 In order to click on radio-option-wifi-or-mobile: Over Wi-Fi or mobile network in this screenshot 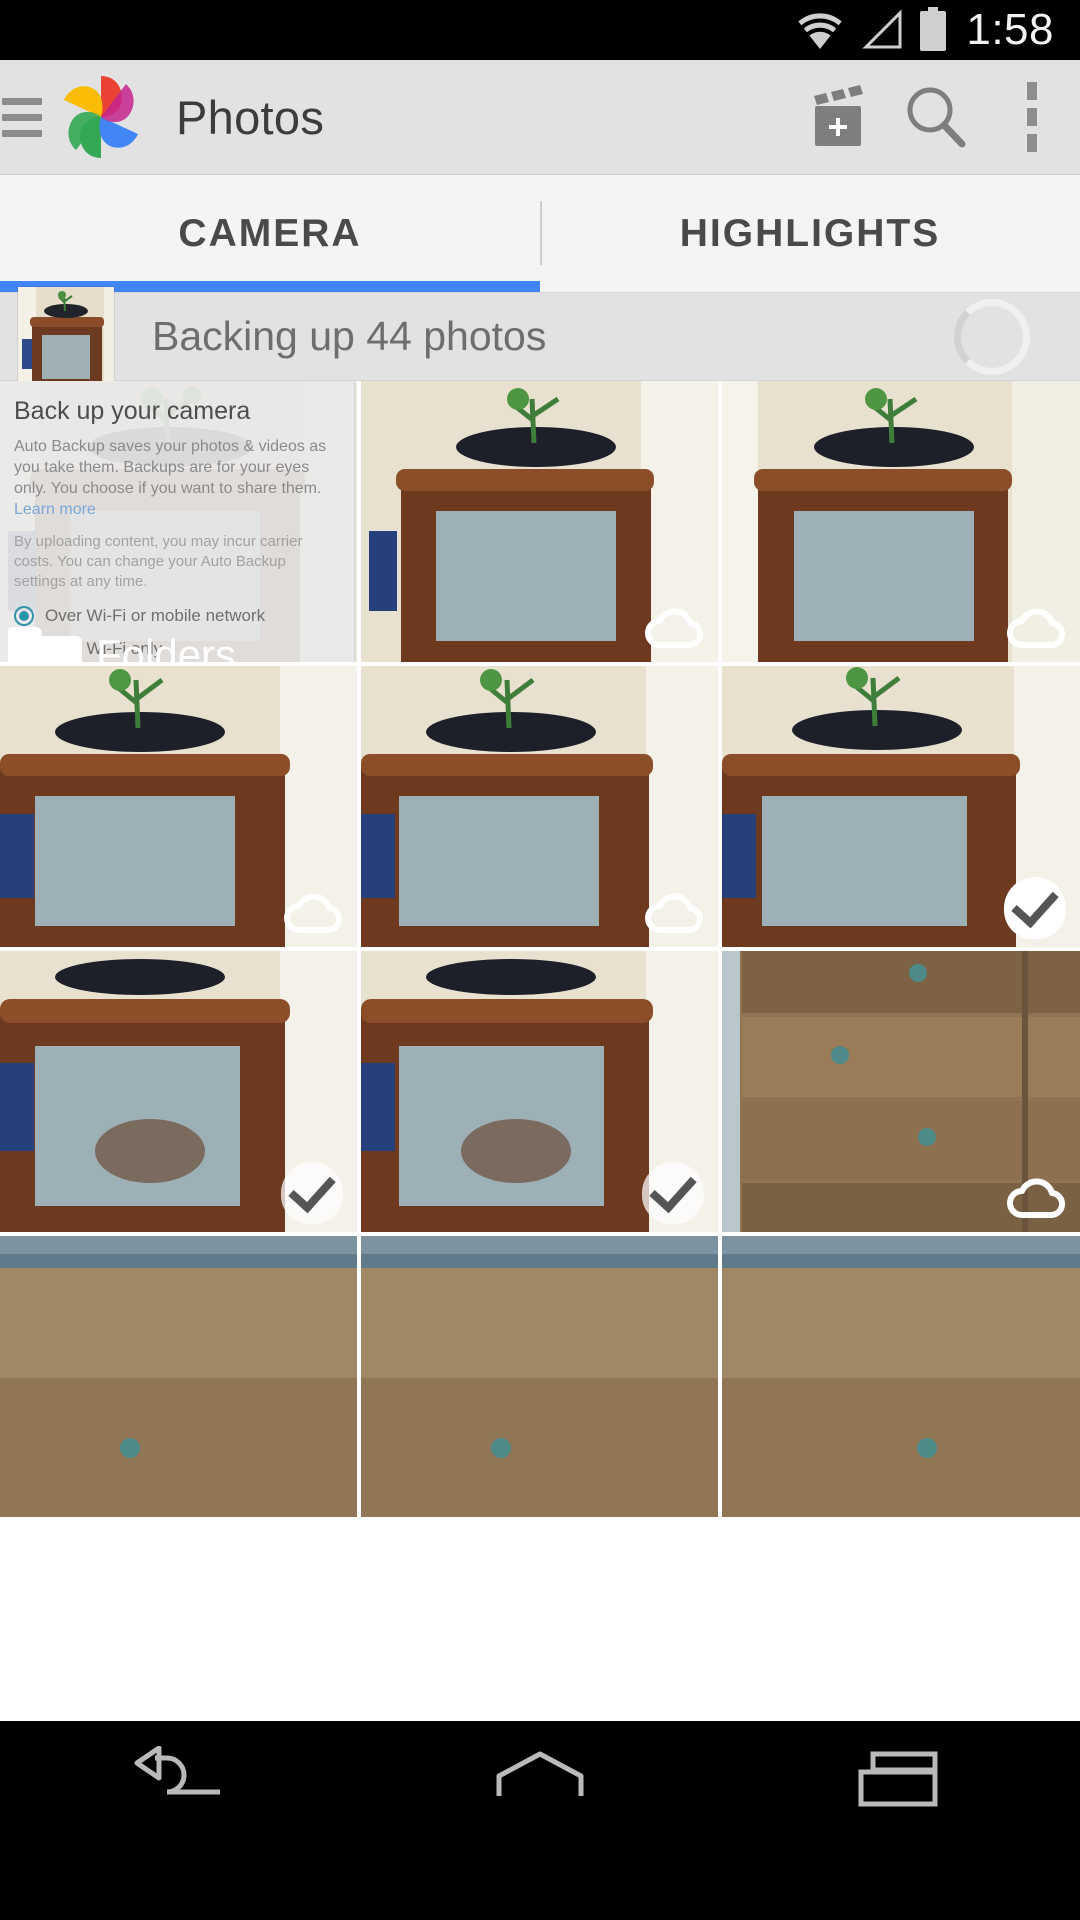, I will do `click(177, 616)`.